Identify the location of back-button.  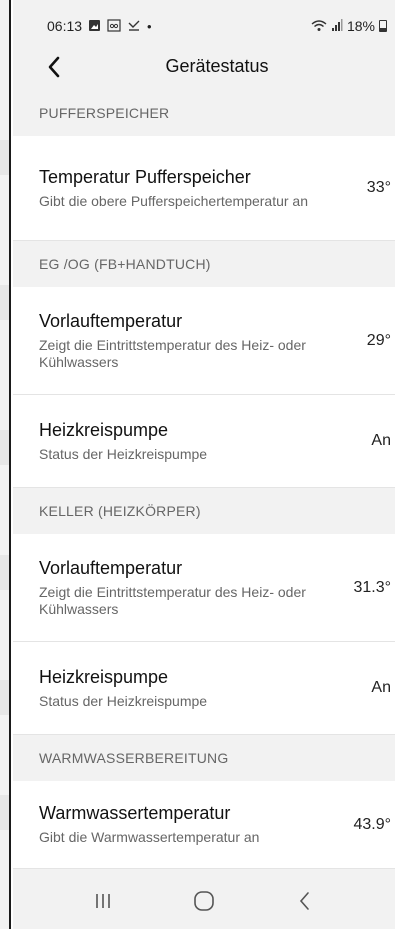
(54, 67).